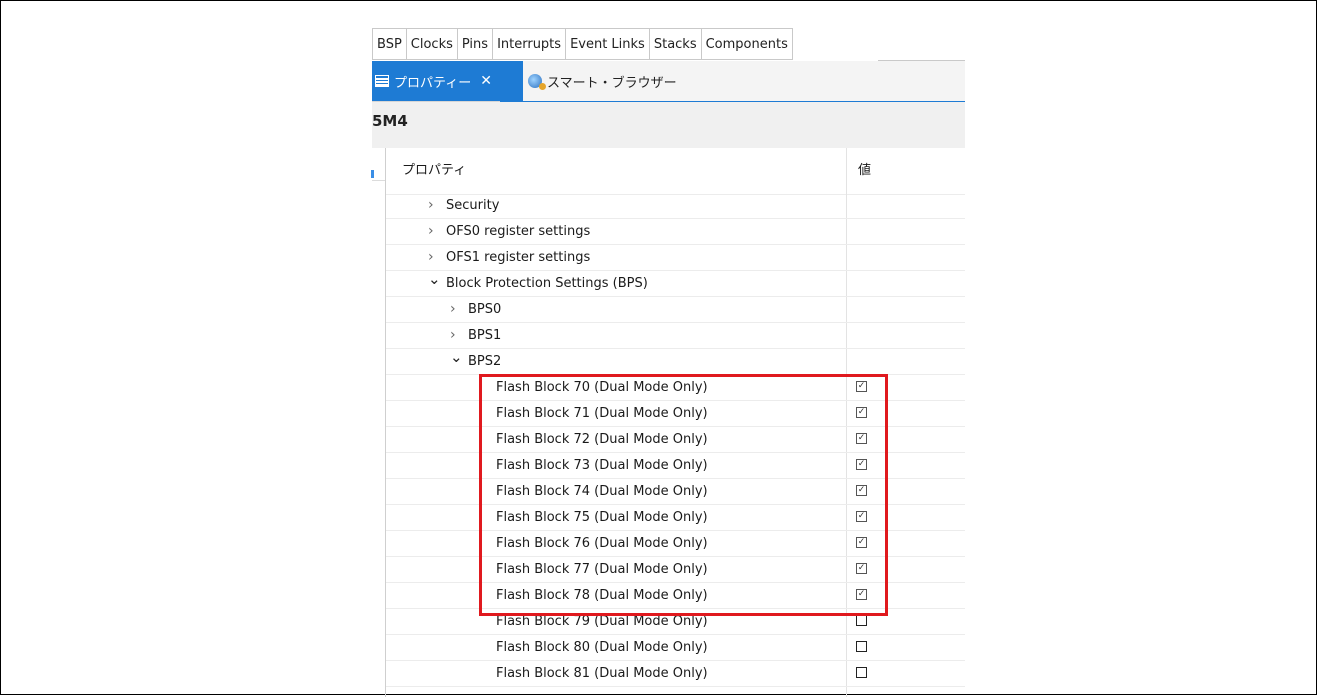 The image size is (1319, 697). What do you see at coordinates (602, 491) in the screenshot?
I see `row-label: Flash Block 74 (Dual Mode Only)` at bounding box center [602, 491].